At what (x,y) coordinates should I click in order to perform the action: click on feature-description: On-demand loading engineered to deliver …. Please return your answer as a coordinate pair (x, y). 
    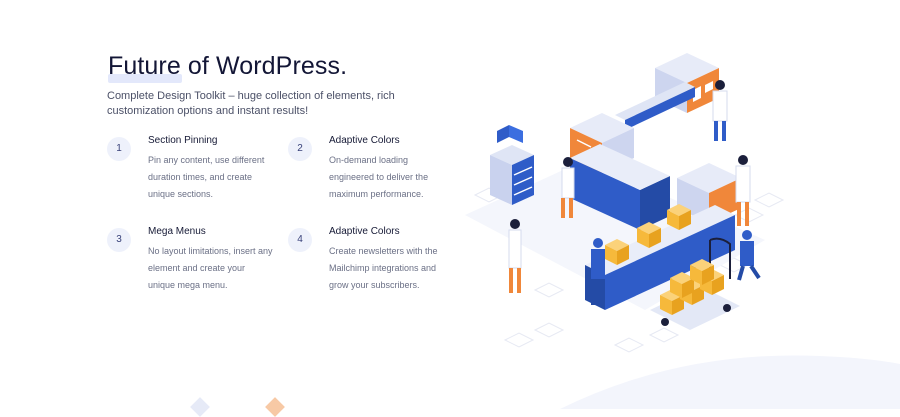
    Looking at the image, I should click on (379, 177).